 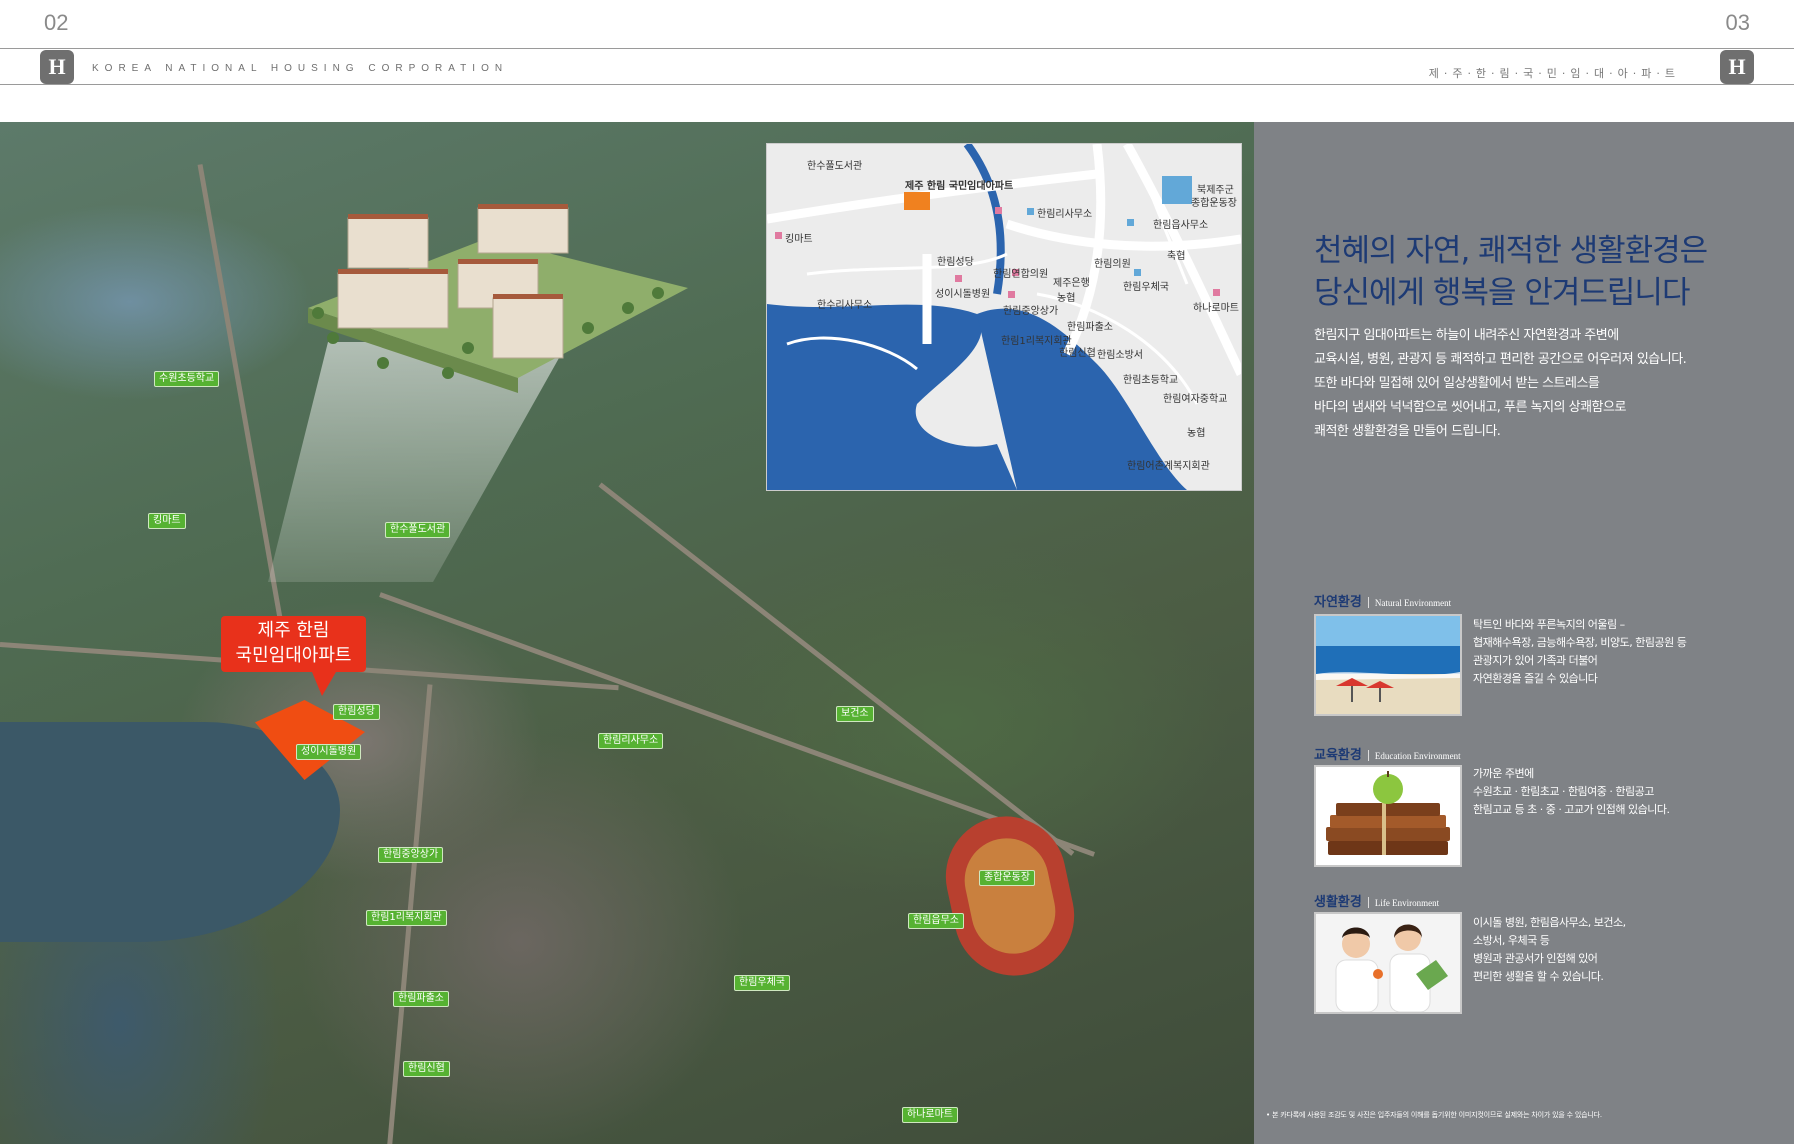 What do you see at coordinates (426, 1069) in the screenshot?
I see `label-hallim-credit: 한림신협` at bounding box center [426, 1069].